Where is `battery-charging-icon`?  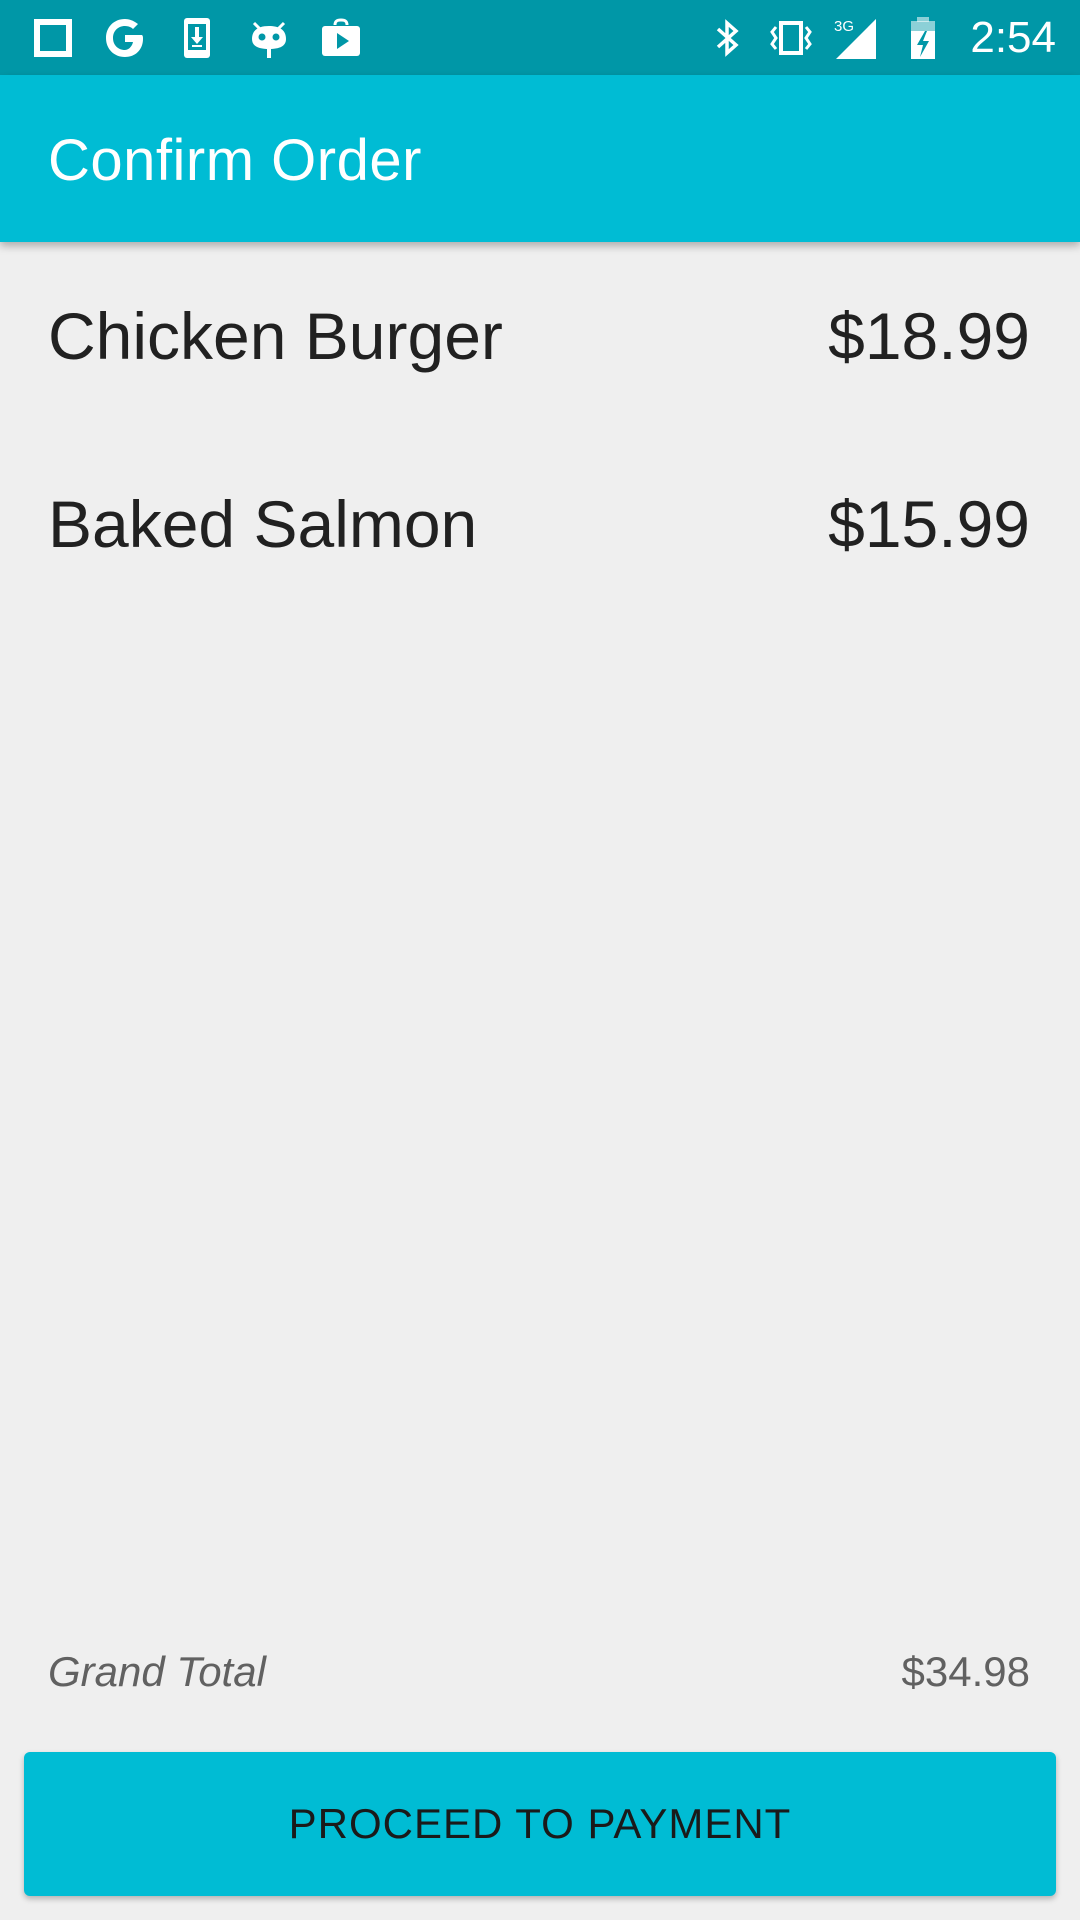
battery-charging-icon is located at coordinates (923, 37).